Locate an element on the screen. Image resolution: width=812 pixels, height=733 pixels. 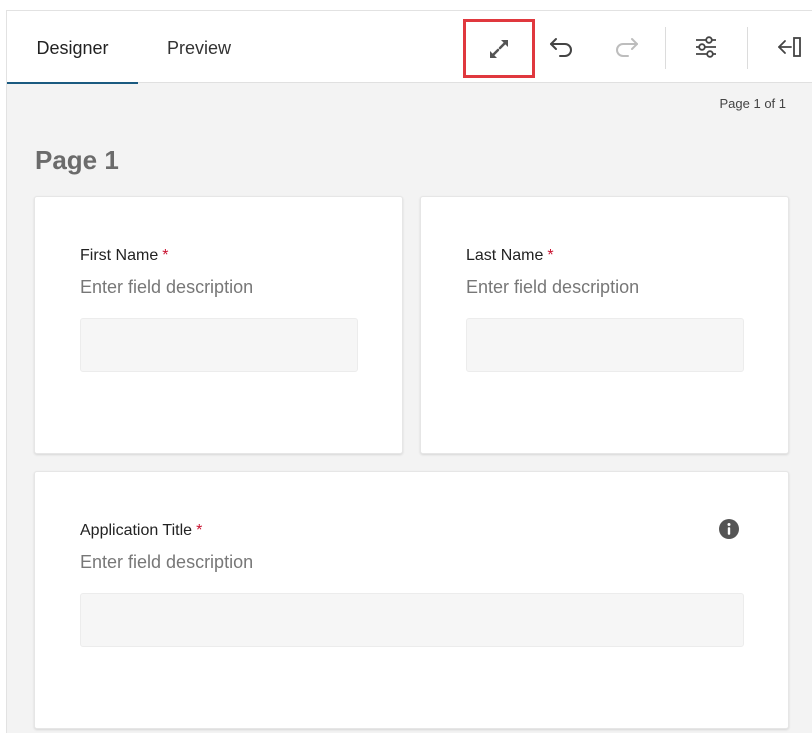
field-label-text: First Name is located at coordinates (119, 255).